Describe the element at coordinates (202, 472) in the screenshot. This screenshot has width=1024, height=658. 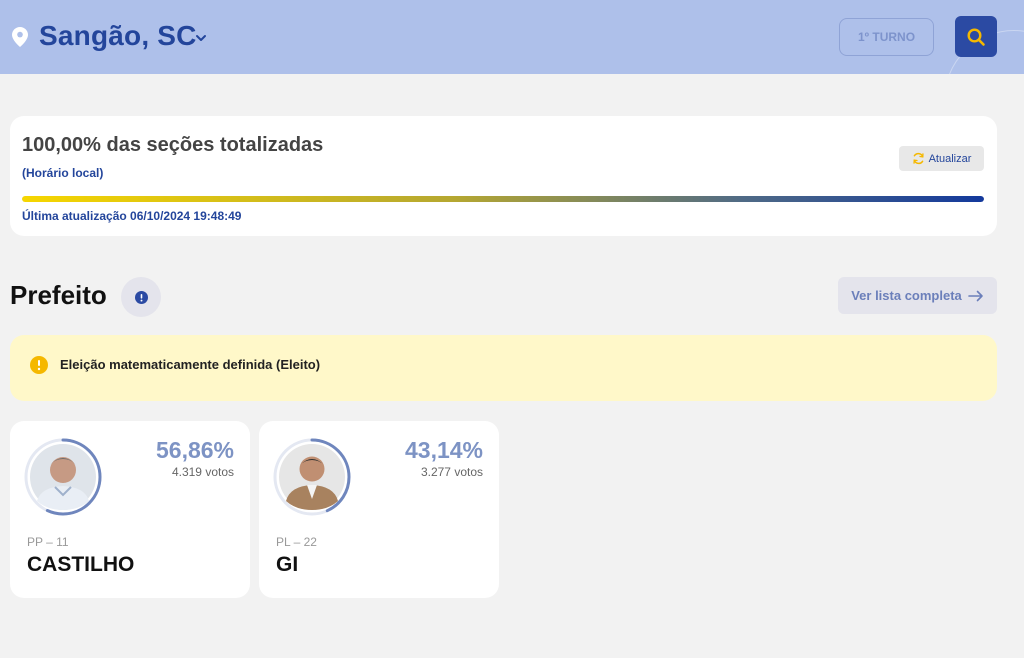
I see `candidate-votes: 4.319 votos` at that location.